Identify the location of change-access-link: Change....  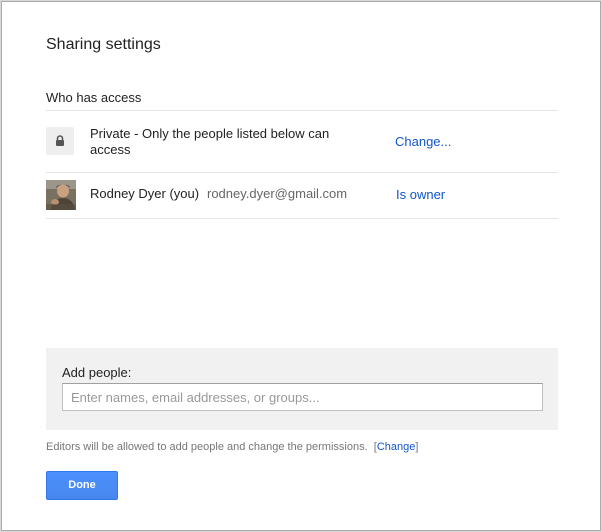
(423, 141).